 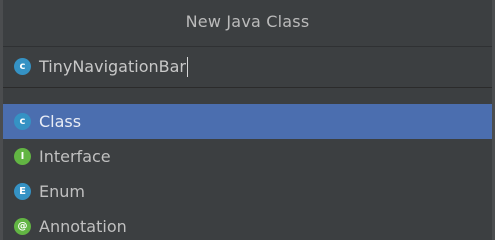 I want to click on kind-item-interface: I Interface, so click(x=247, y=156).